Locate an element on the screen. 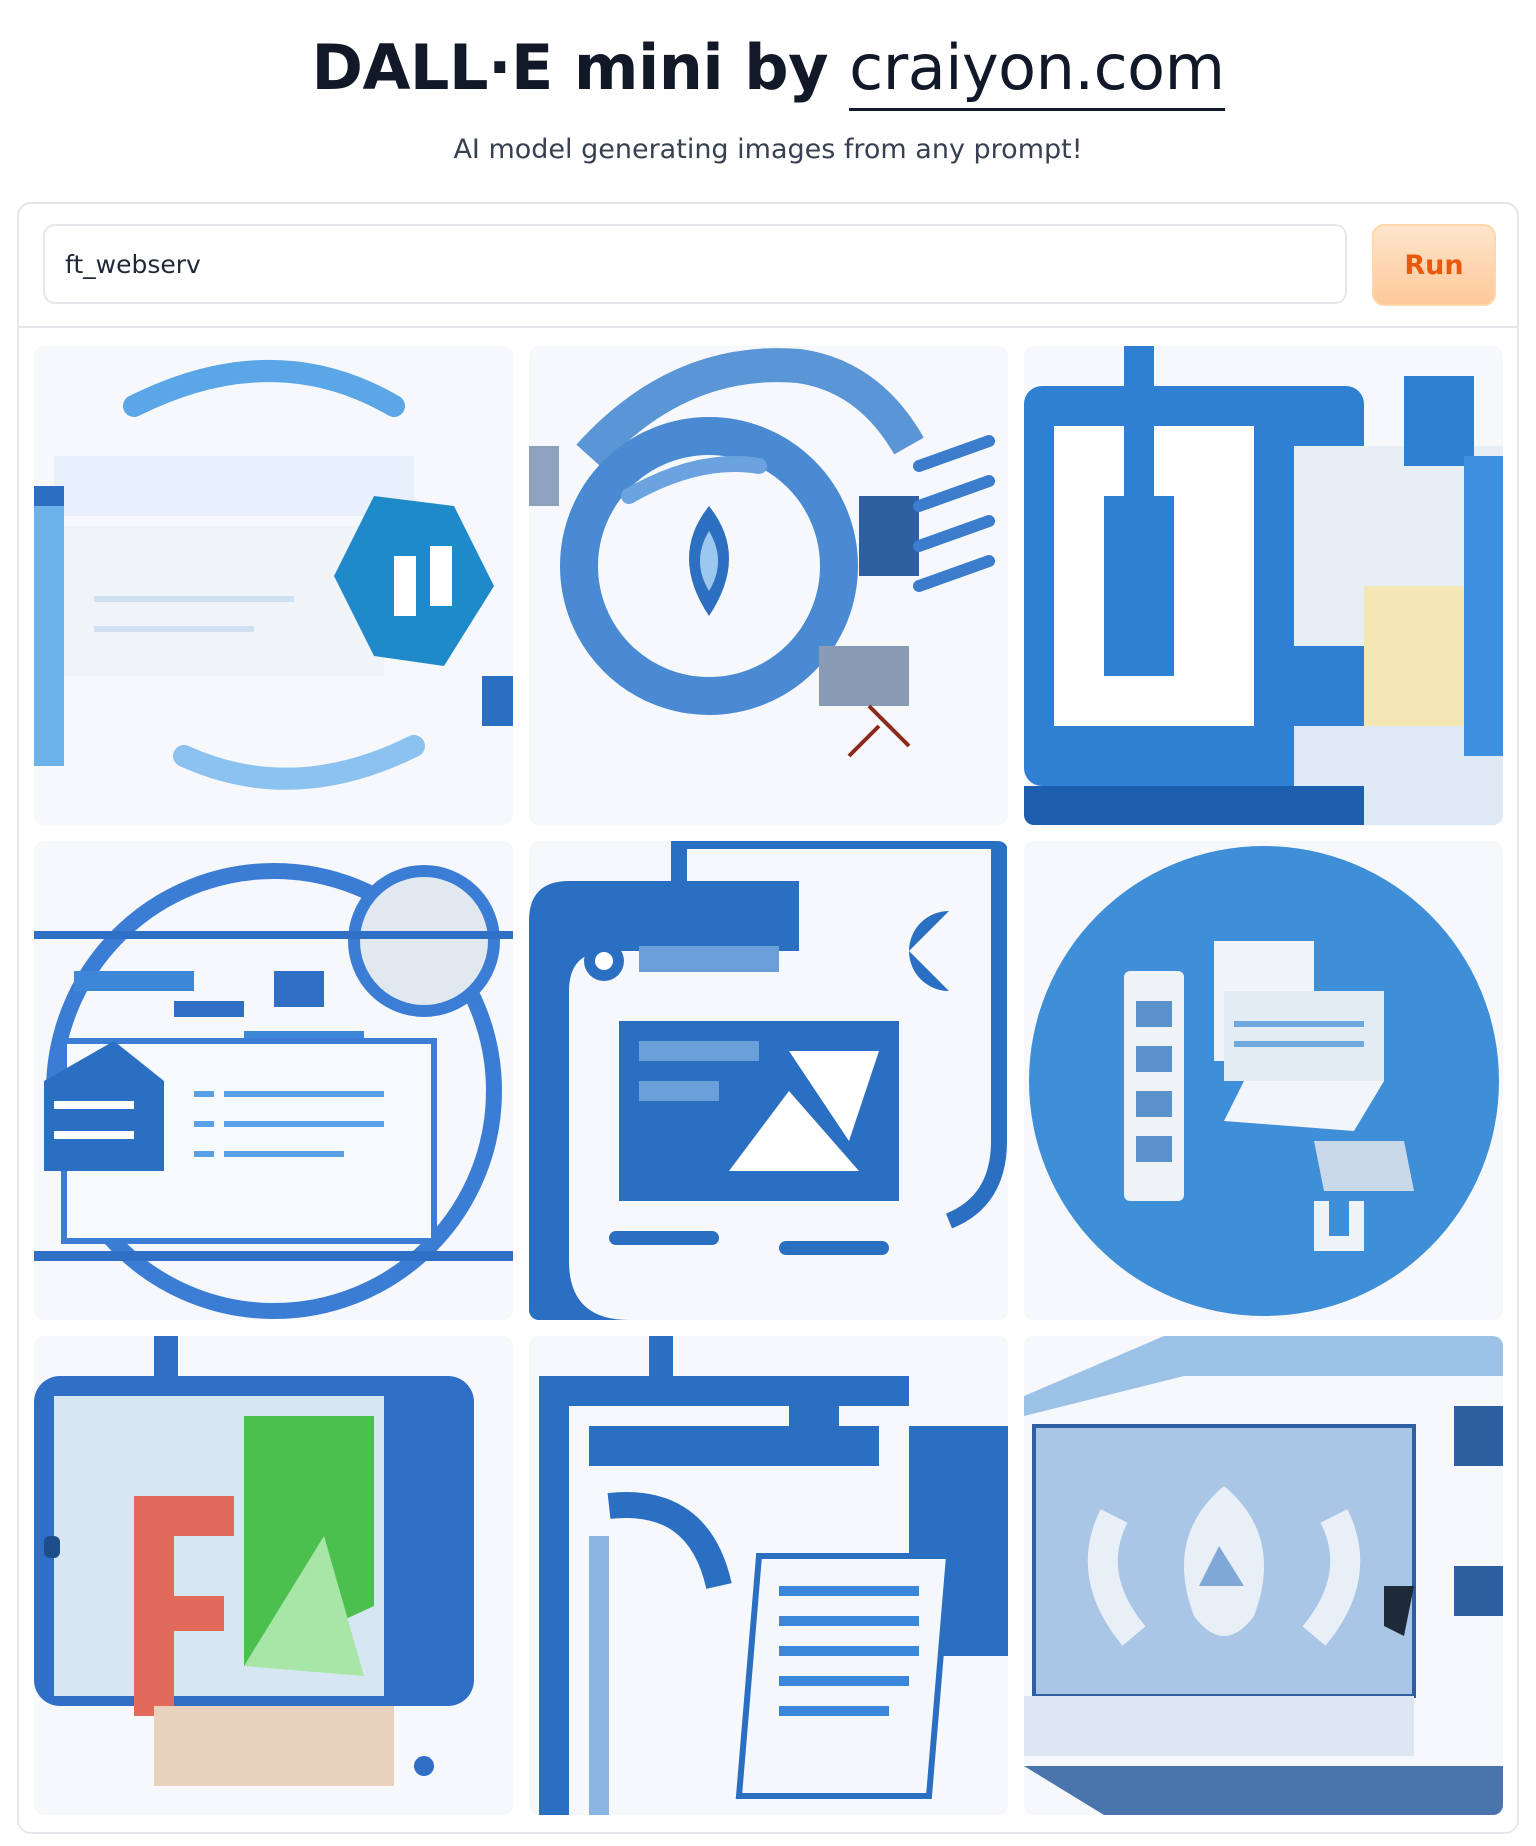 Image resolution: width=1536 pixels, height=1846 pixels. run-button: Run is located at coordinates (1434, 265).